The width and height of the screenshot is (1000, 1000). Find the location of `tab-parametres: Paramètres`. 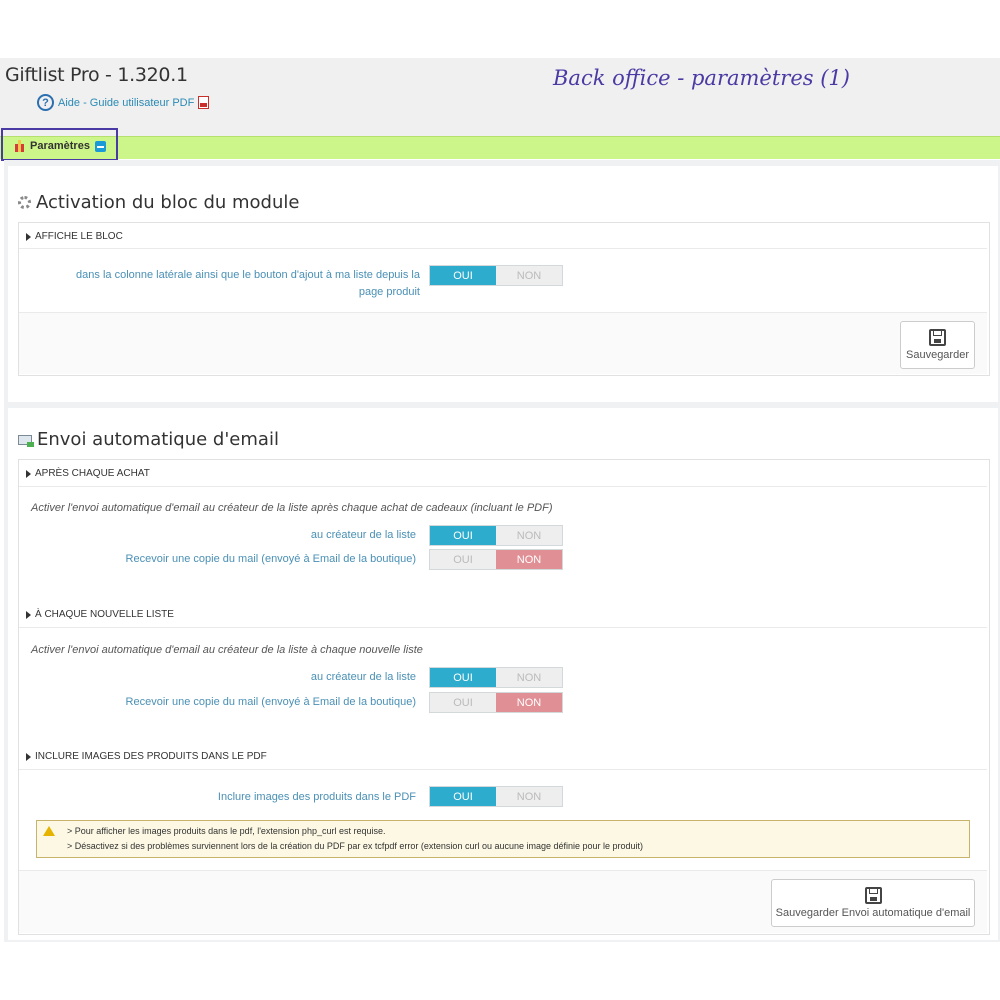

tab-parametres: Paramètres is located at coordinates (60, 146).